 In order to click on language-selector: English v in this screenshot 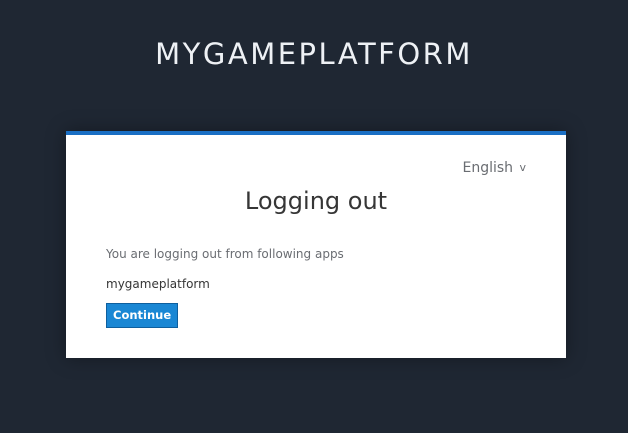, I will do `click(494, 168)`.